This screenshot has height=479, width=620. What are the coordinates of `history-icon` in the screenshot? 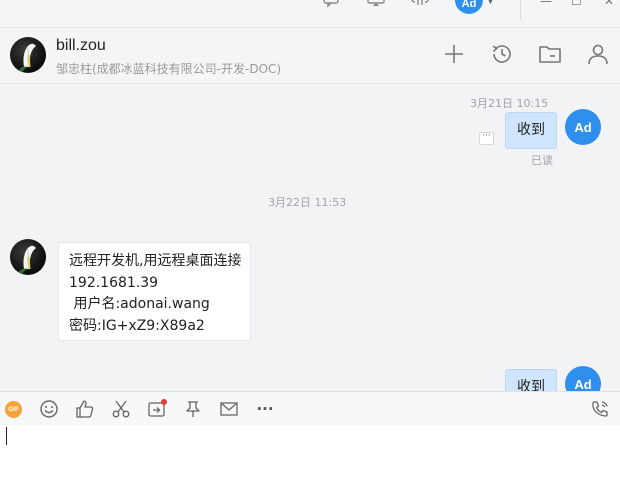 It's located at (502, 54).